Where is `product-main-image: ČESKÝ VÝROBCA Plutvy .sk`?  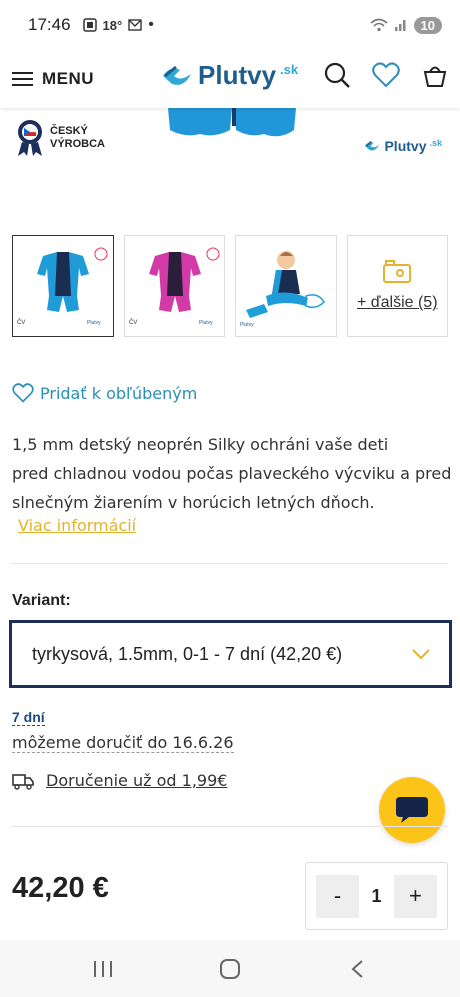 product-main-image: ČESKÝ VÝROBCA Plutvy .sk is located at coordinates (230, 168).